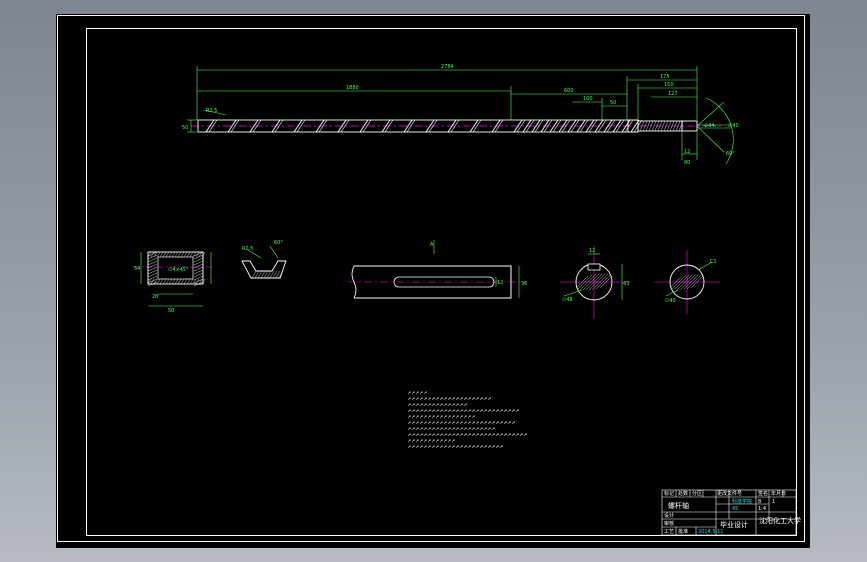 This screenshot has width=867, height=562. What do you see at coordinates (278, 243) in the screenshot?
I see `profile-dim-angle: 60°` at bounding box center [278, 243].